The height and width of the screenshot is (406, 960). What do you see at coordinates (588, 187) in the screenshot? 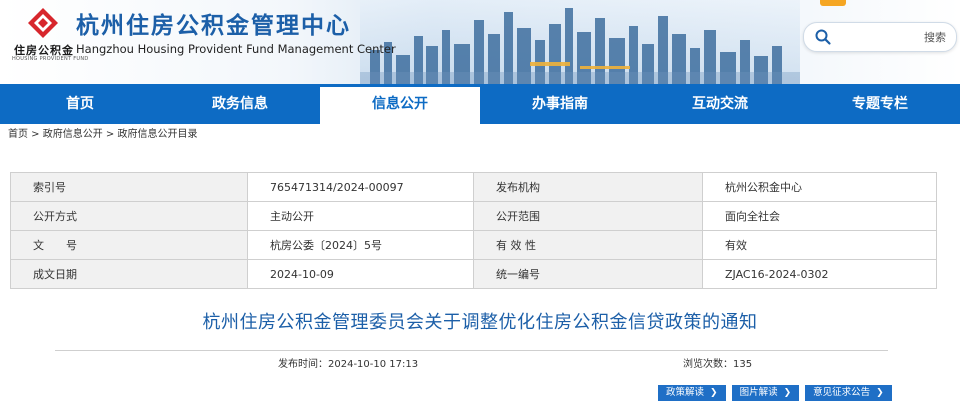
I see `info-key: 发布机构` at bounding box center [588, 187].